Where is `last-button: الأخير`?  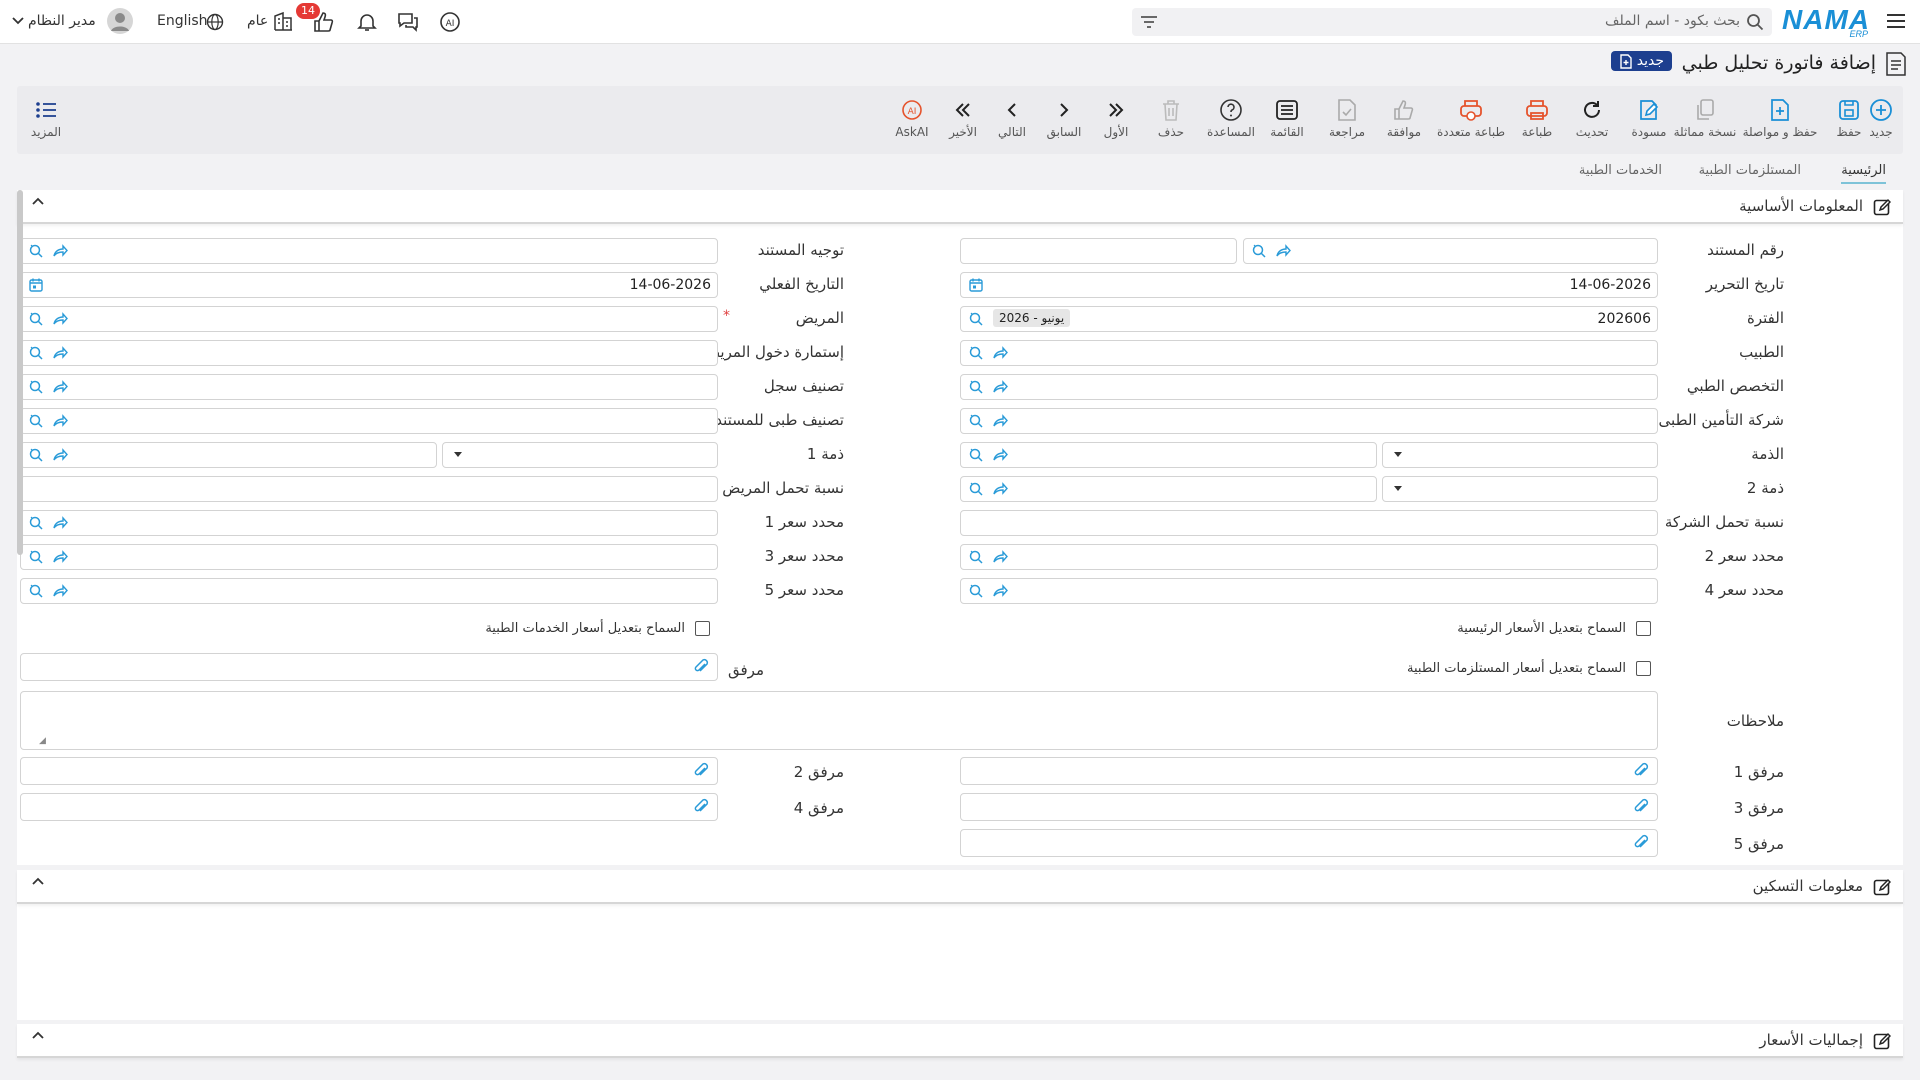 last-button: الأخير is located at coordinates (963, 120).